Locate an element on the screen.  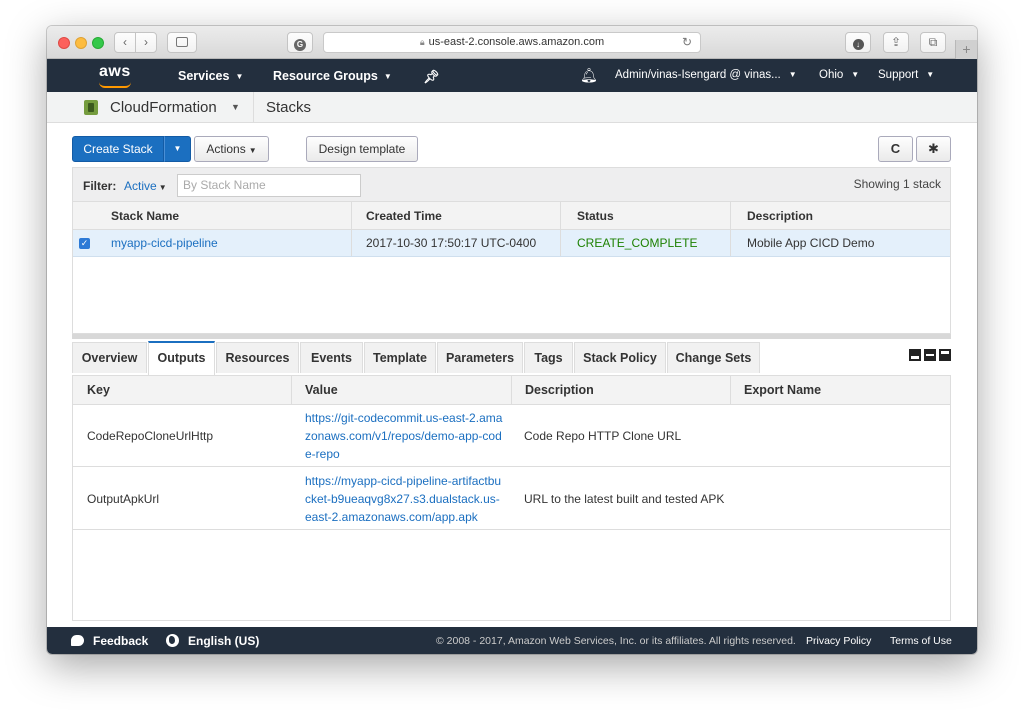
row-checkbox: ✓ is located at coordinates (84, 243).